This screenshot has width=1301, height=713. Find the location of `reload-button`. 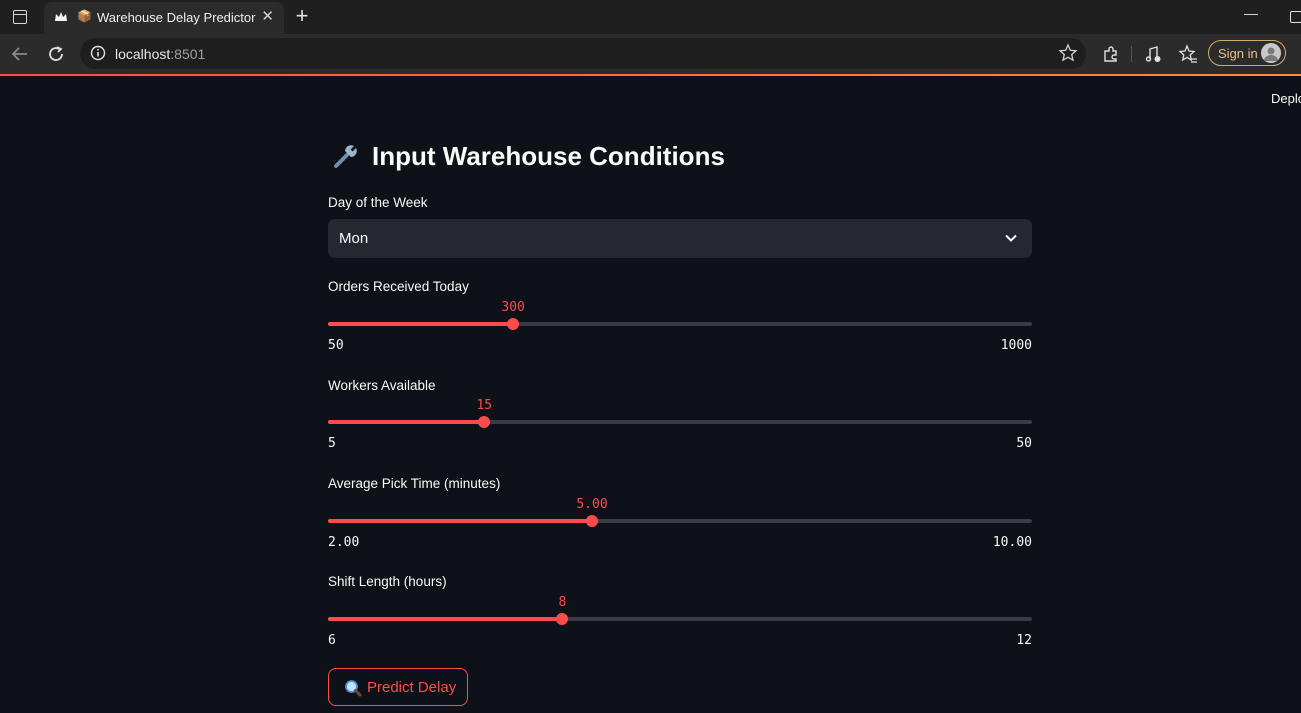

reload-button is located at coordinates (56, 54).